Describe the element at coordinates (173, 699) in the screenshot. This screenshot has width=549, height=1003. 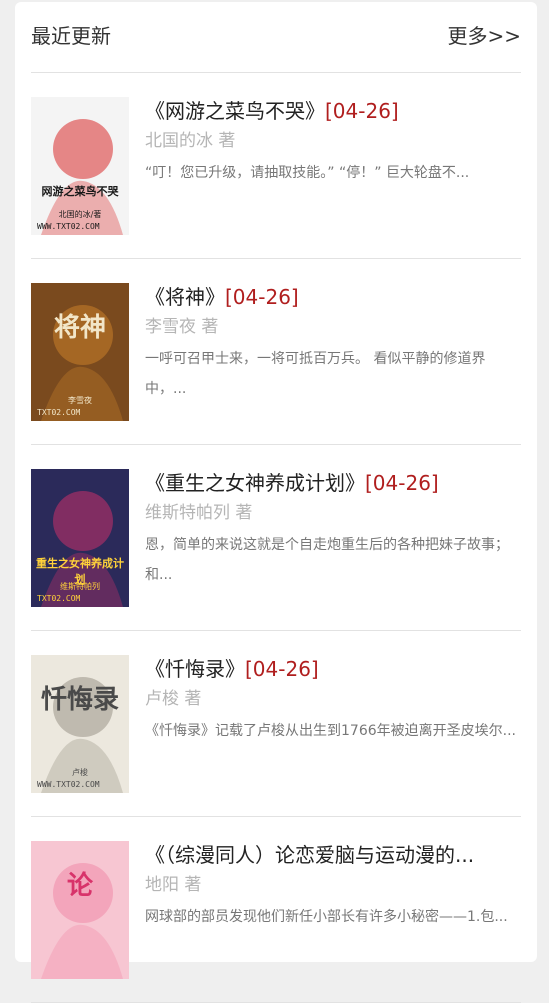
I see `book-author: 卢梭 著` at that location.